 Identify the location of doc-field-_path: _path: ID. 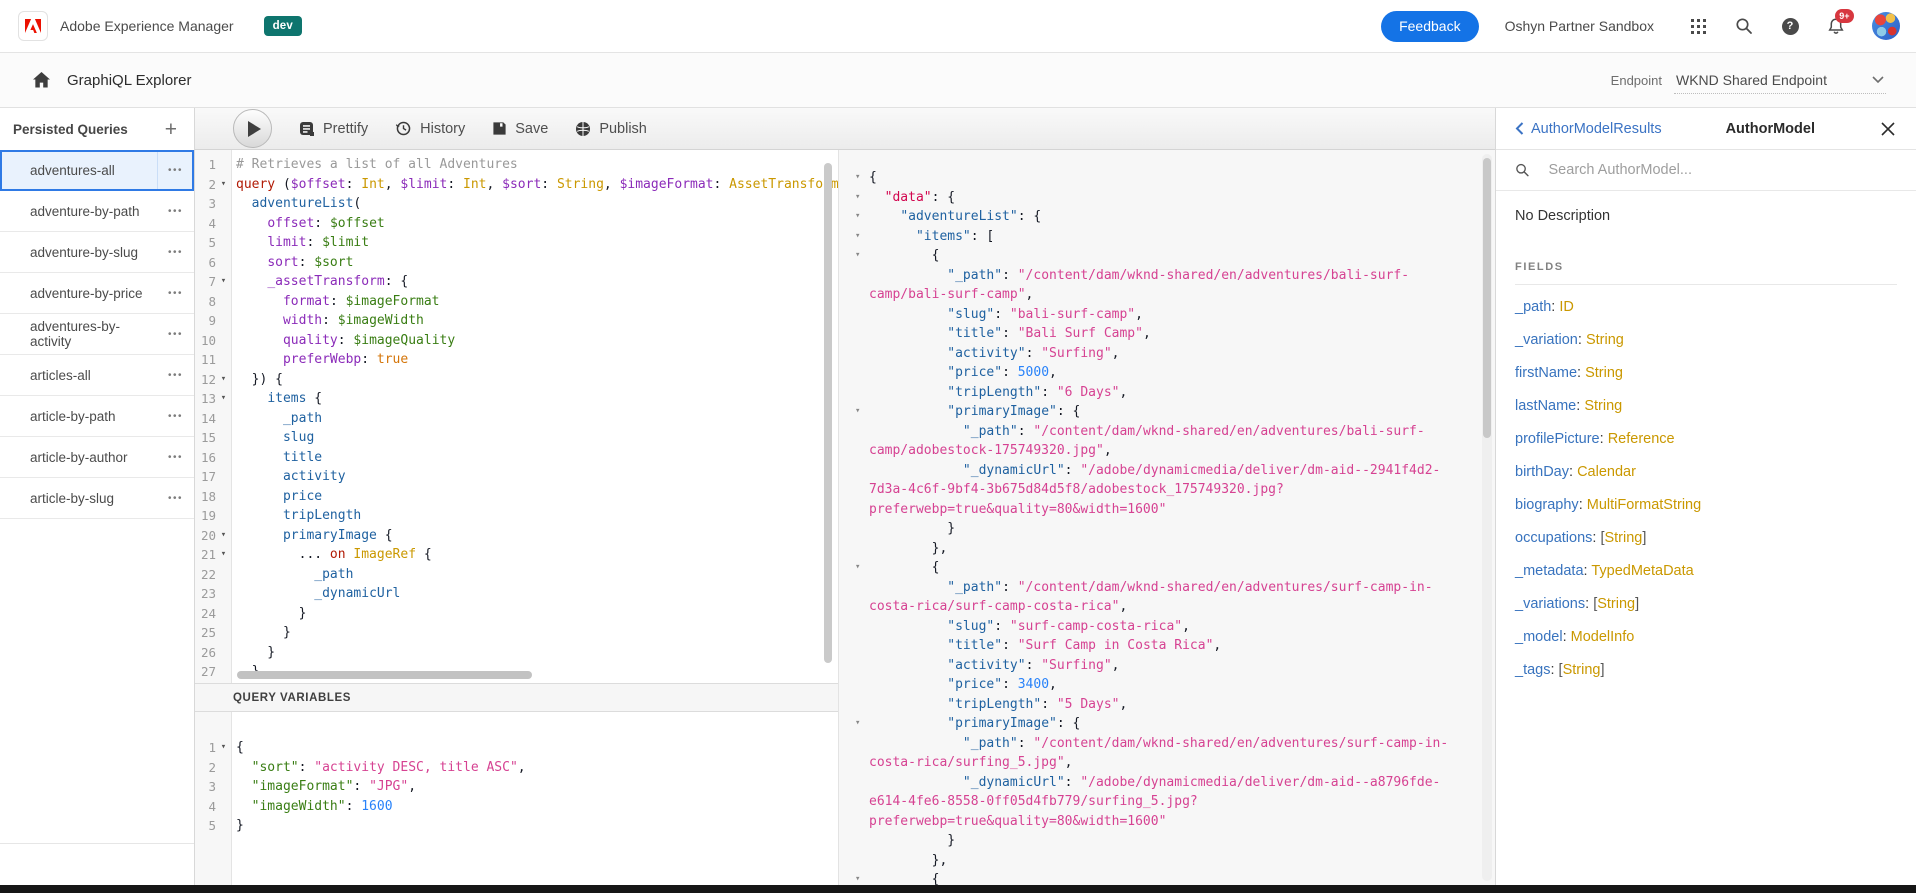
(1706, 307).